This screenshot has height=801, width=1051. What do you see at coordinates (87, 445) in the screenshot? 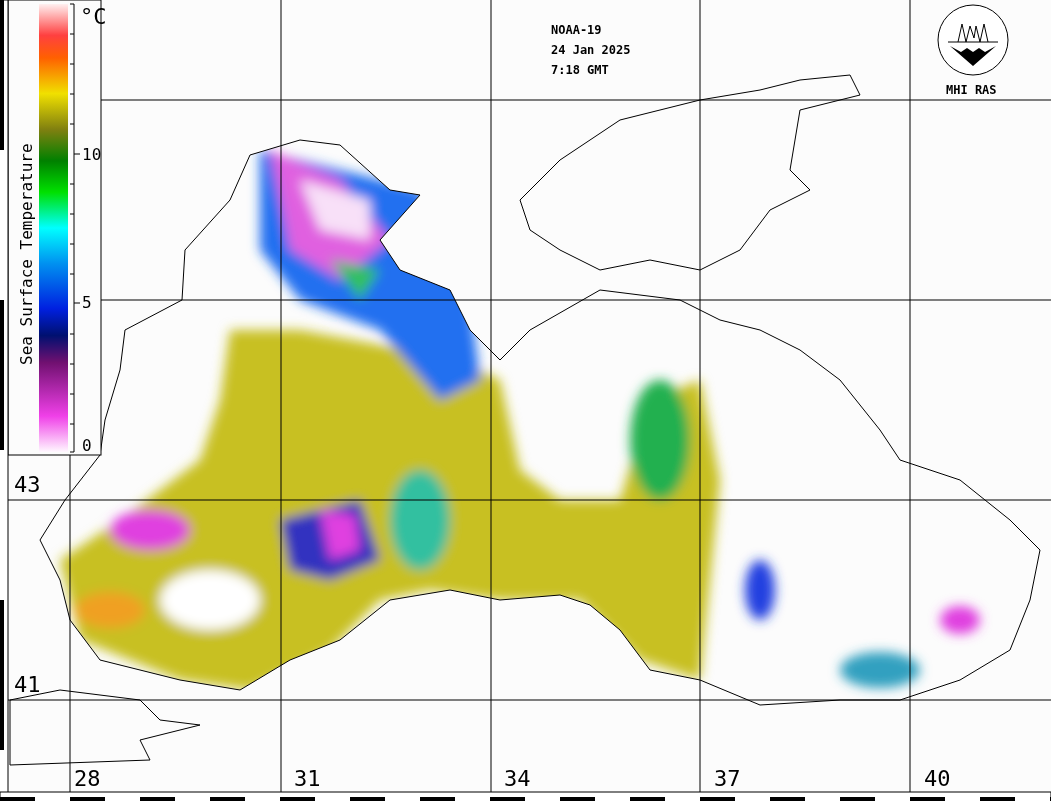
I see `colorbar-tick-label: 0` at bounding box center [87, 445].